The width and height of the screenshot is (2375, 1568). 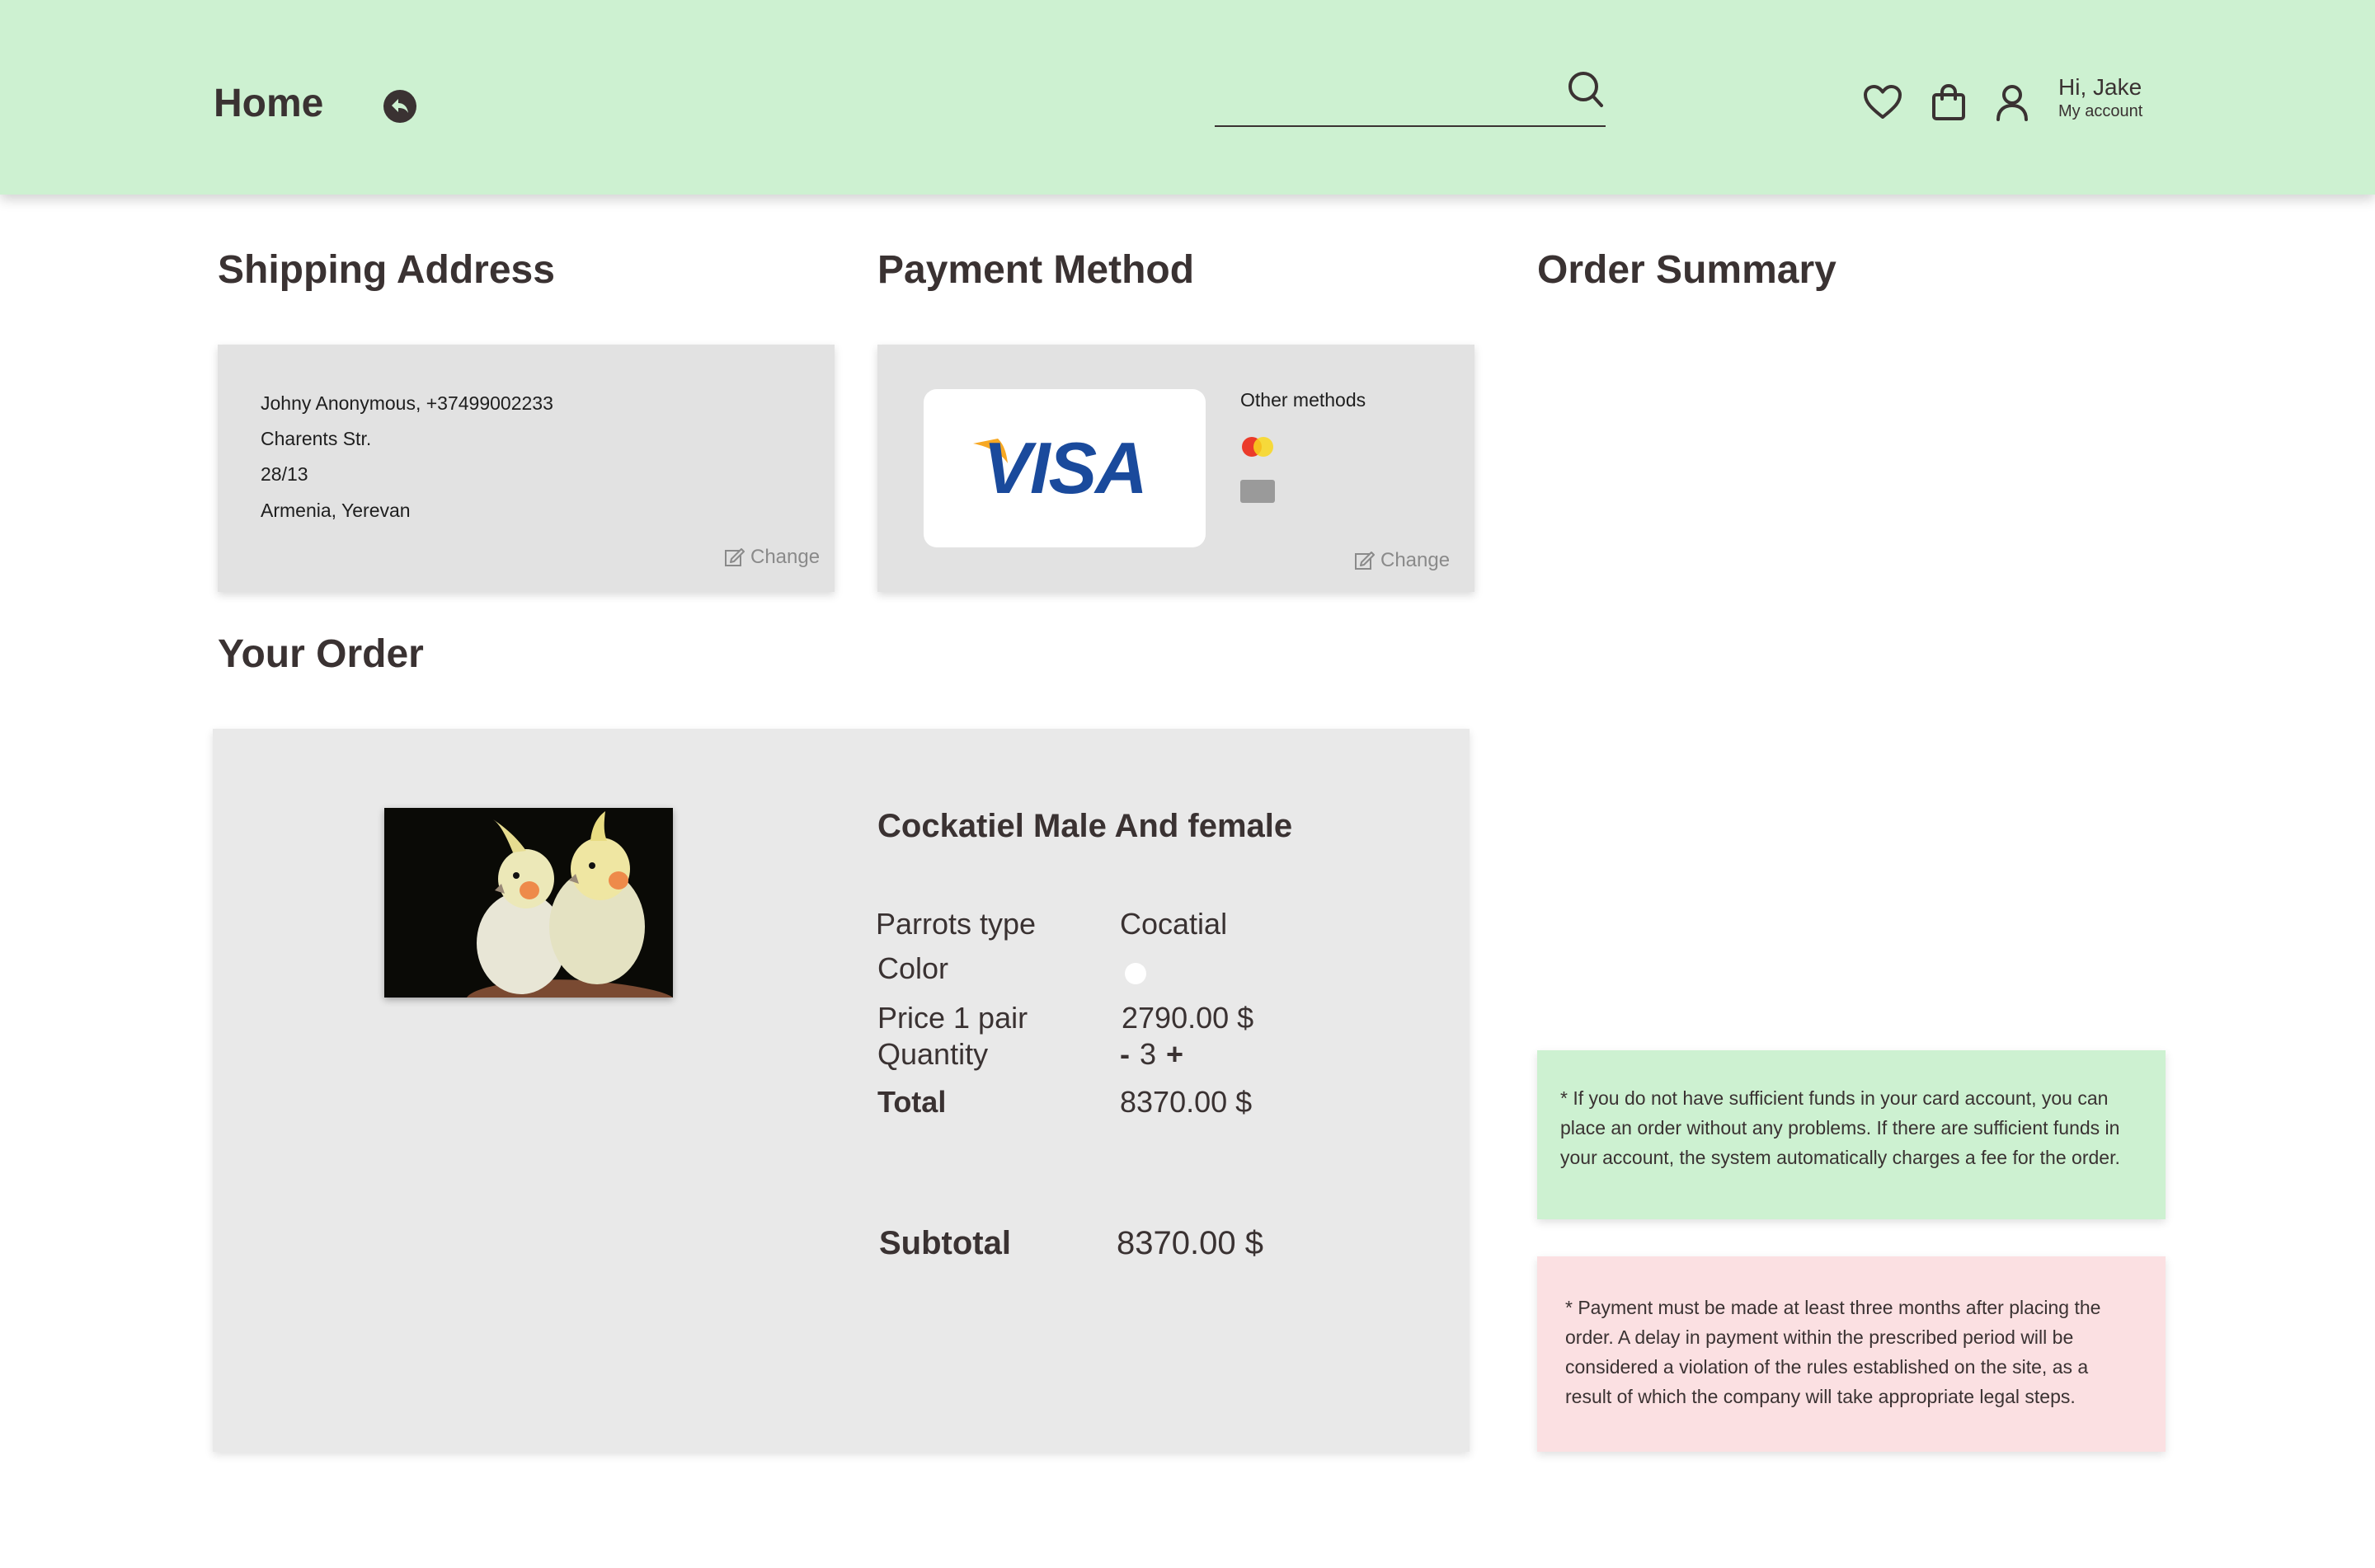 What do you see at coordinates (1135, 973) in the screenshot?
I see `color-swatch` at bounding box center [1135, 973].